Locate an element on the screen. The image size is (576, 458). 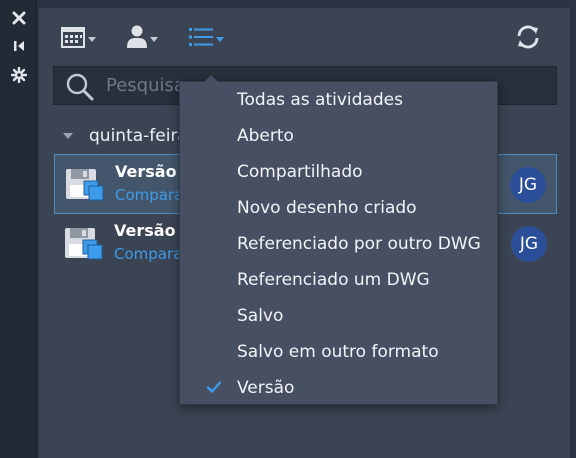
user-filter-button is located at coordinates (142, 39).